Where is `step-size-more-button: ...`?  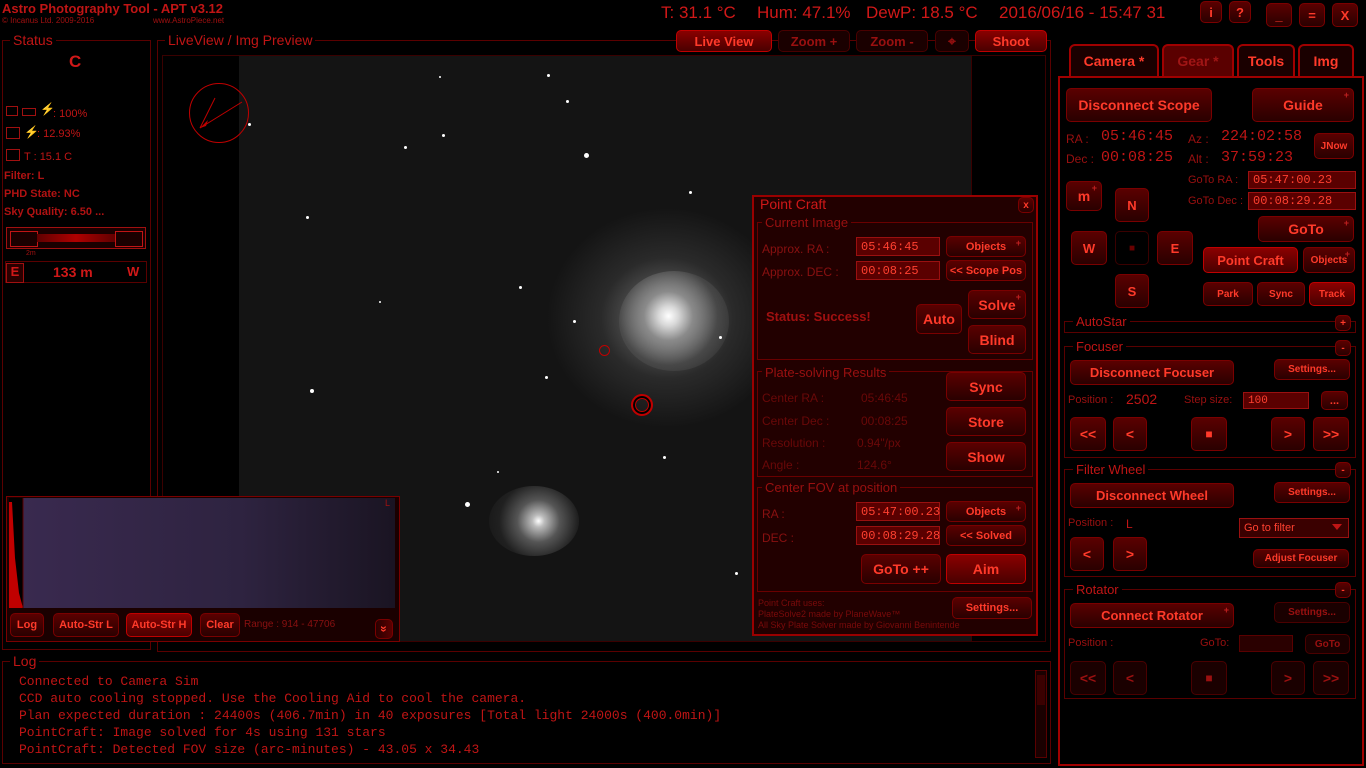 step-size-more-button: ... is located at coordinates (1334, 400).